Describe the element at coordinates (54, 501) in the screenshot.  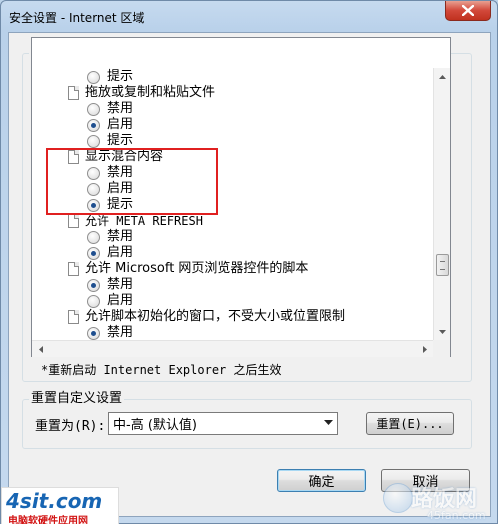
I see `watermark-logo-text: 4sit.com` at that location.